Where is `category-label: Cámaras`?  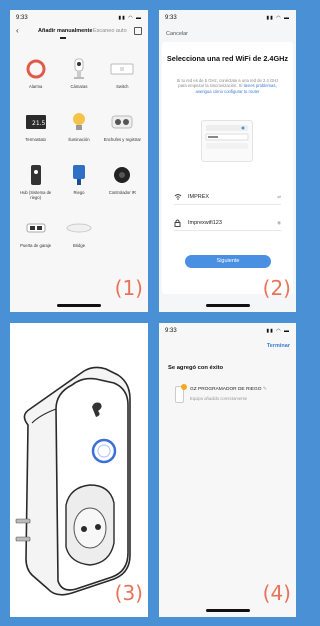
category-label: Cámaras is located at coordinates (79, 86).